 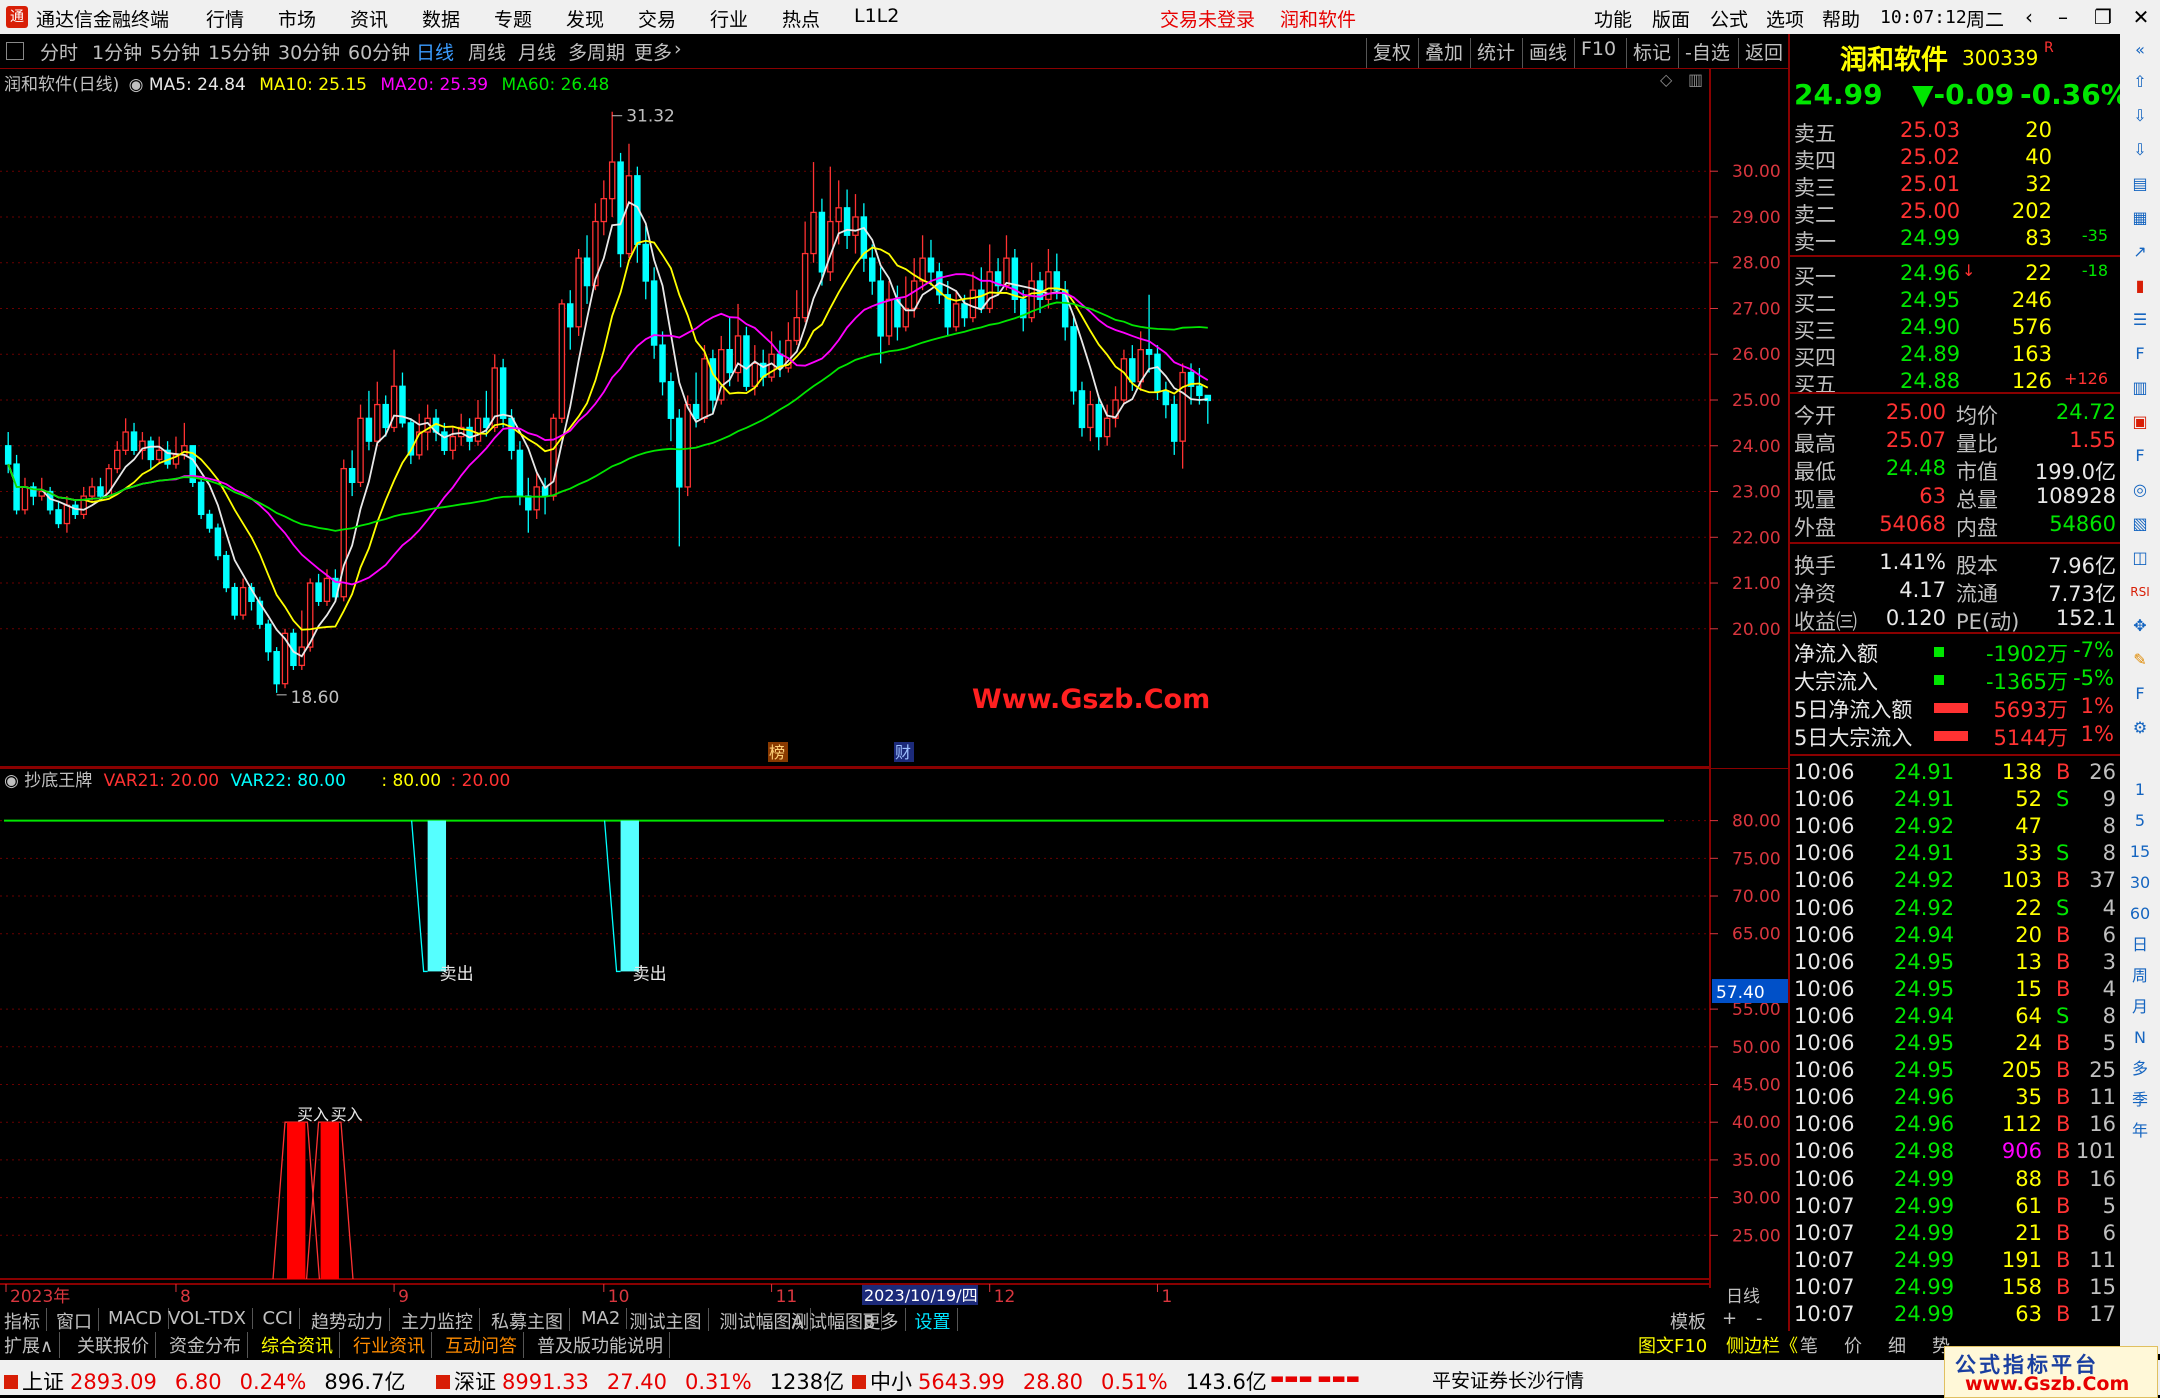 What do you see at coordinates (2140, 320) in the screenshot?
I see `list-icon: ☰` at bounding box center [2140, 320].